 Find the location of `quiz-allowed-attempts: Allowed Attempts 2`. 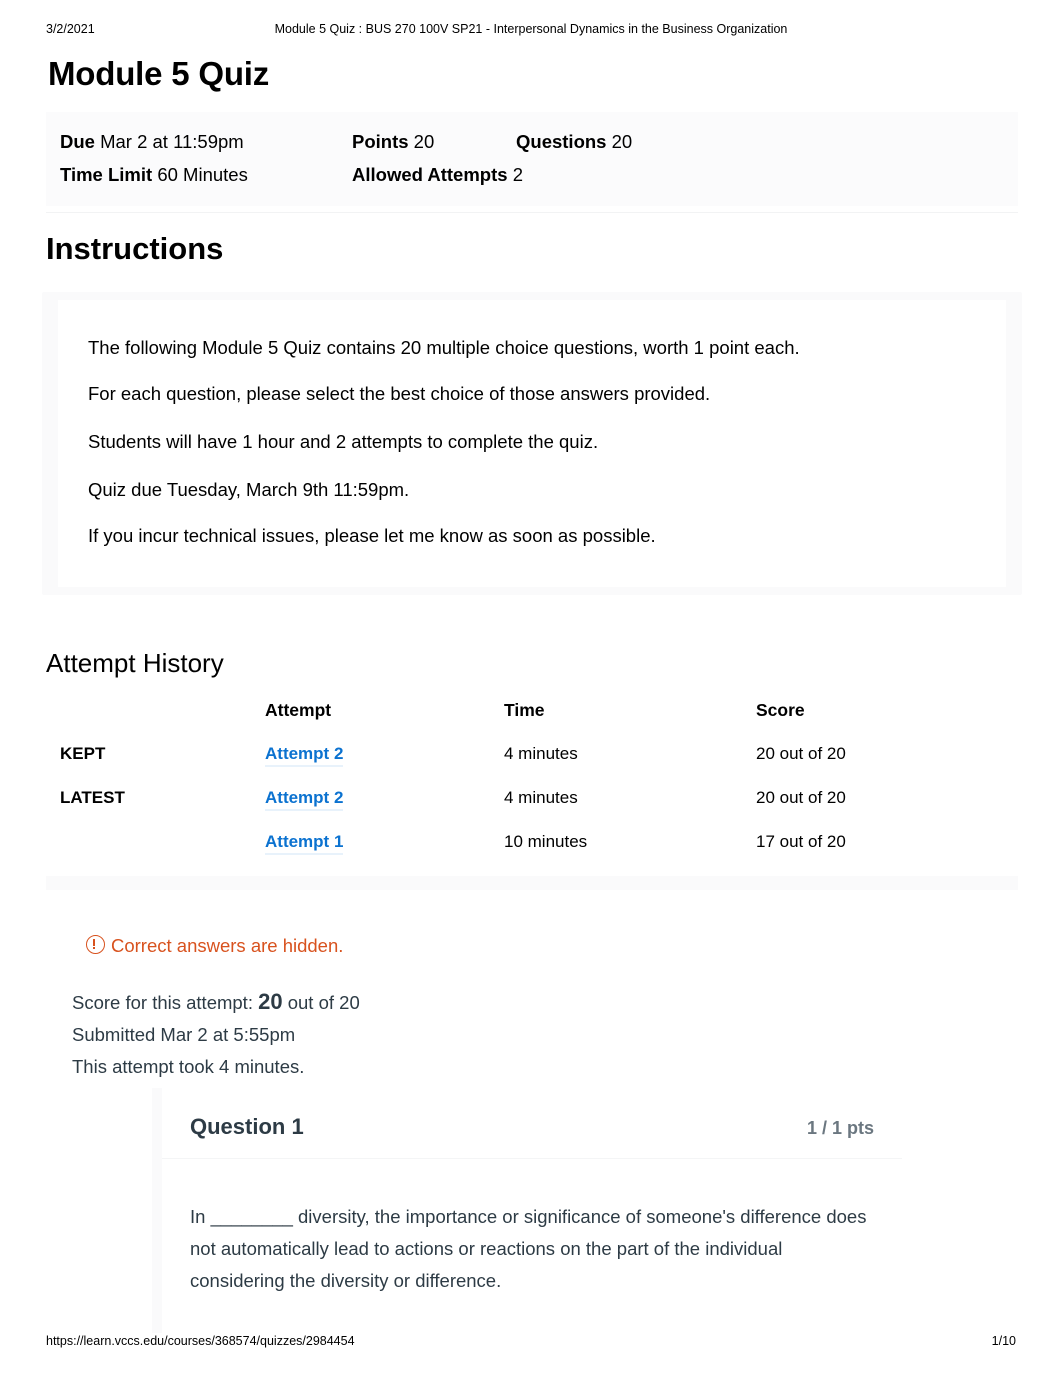

quiz-allowed-attempts: Allowed Attempts 2 is located at coordinates (437, 175).